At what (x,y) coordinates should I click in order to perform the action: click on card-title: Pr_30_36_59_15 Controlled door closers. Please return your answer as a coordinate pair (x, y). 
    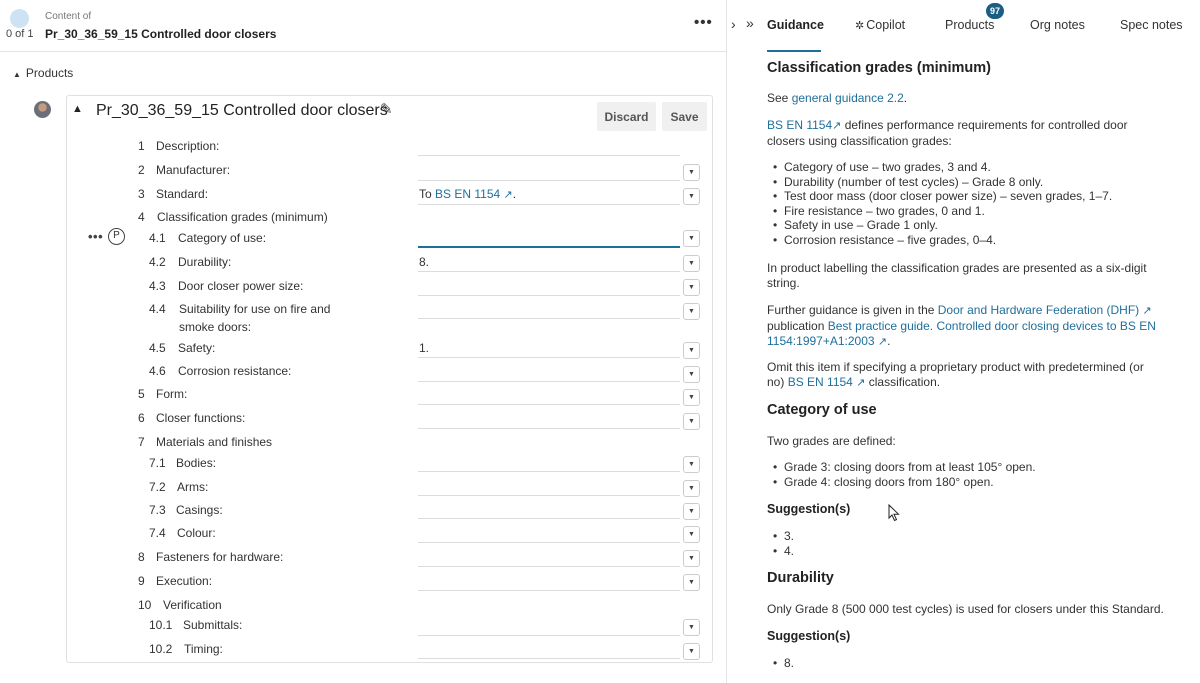
    Looking at the image, I should click on (242, 110).